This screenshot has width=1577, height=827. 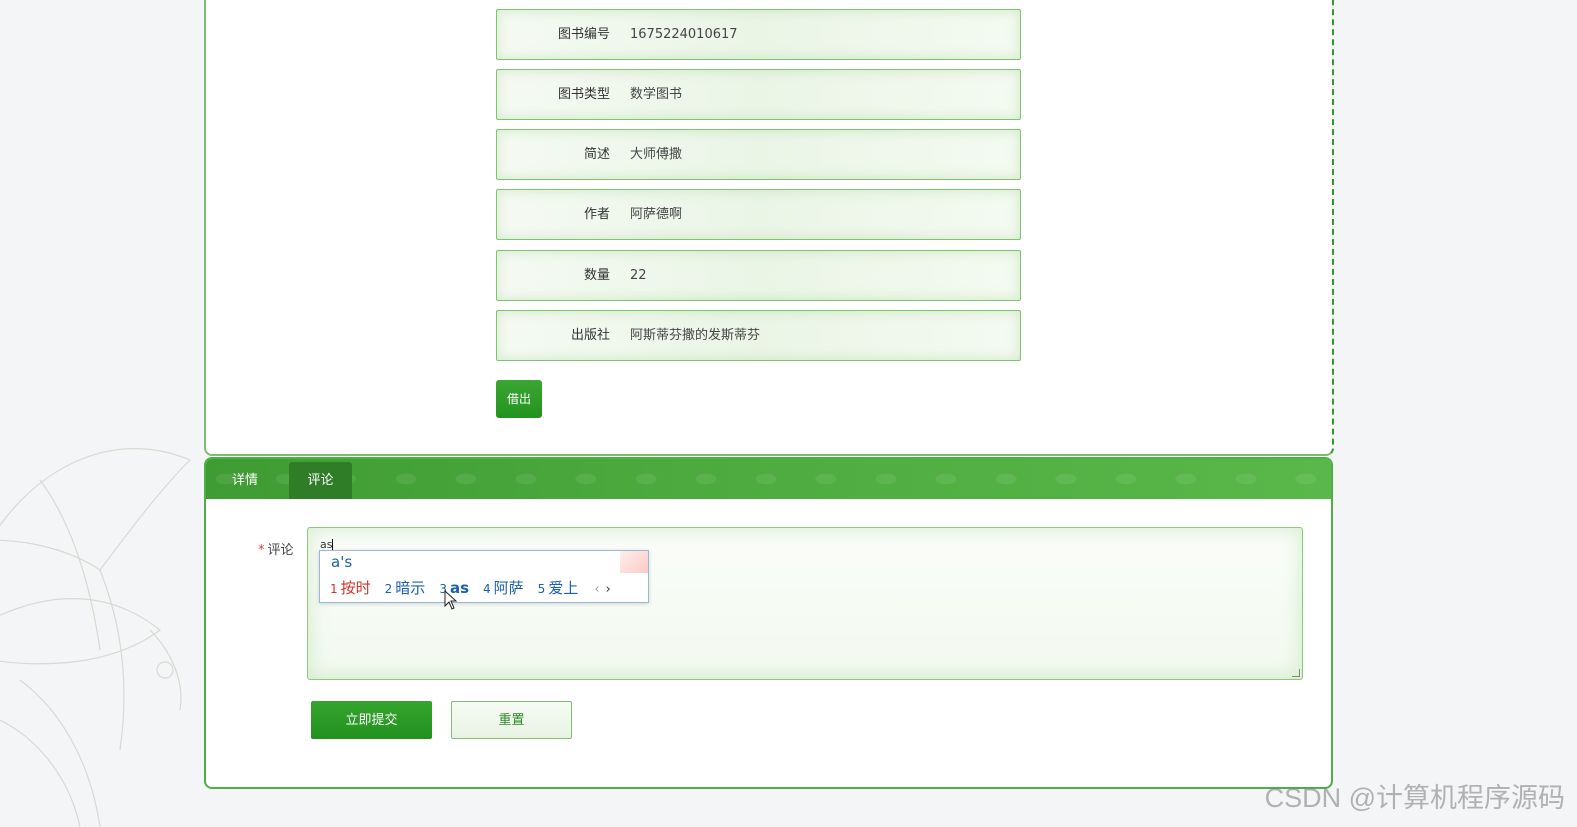 I want to click on reset-button: 重置, so click(x=511, y=720).